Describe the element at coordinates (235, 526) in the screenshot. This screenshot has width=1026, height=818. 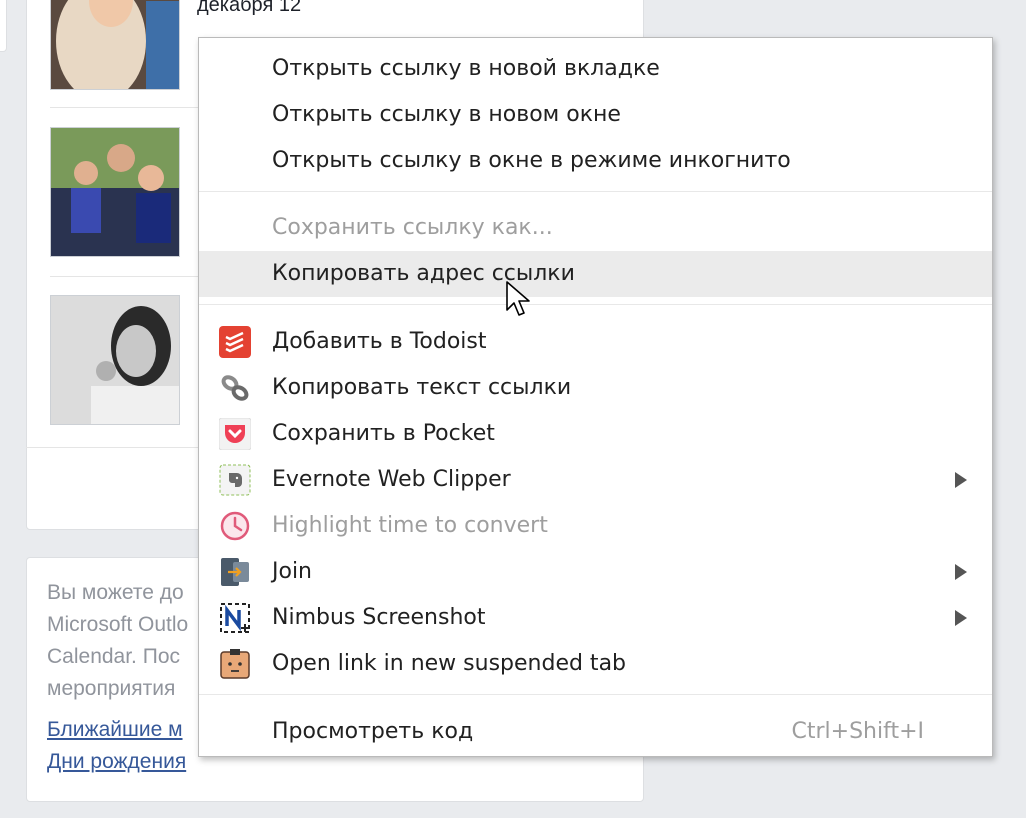
I see `clock-icon` at that location.